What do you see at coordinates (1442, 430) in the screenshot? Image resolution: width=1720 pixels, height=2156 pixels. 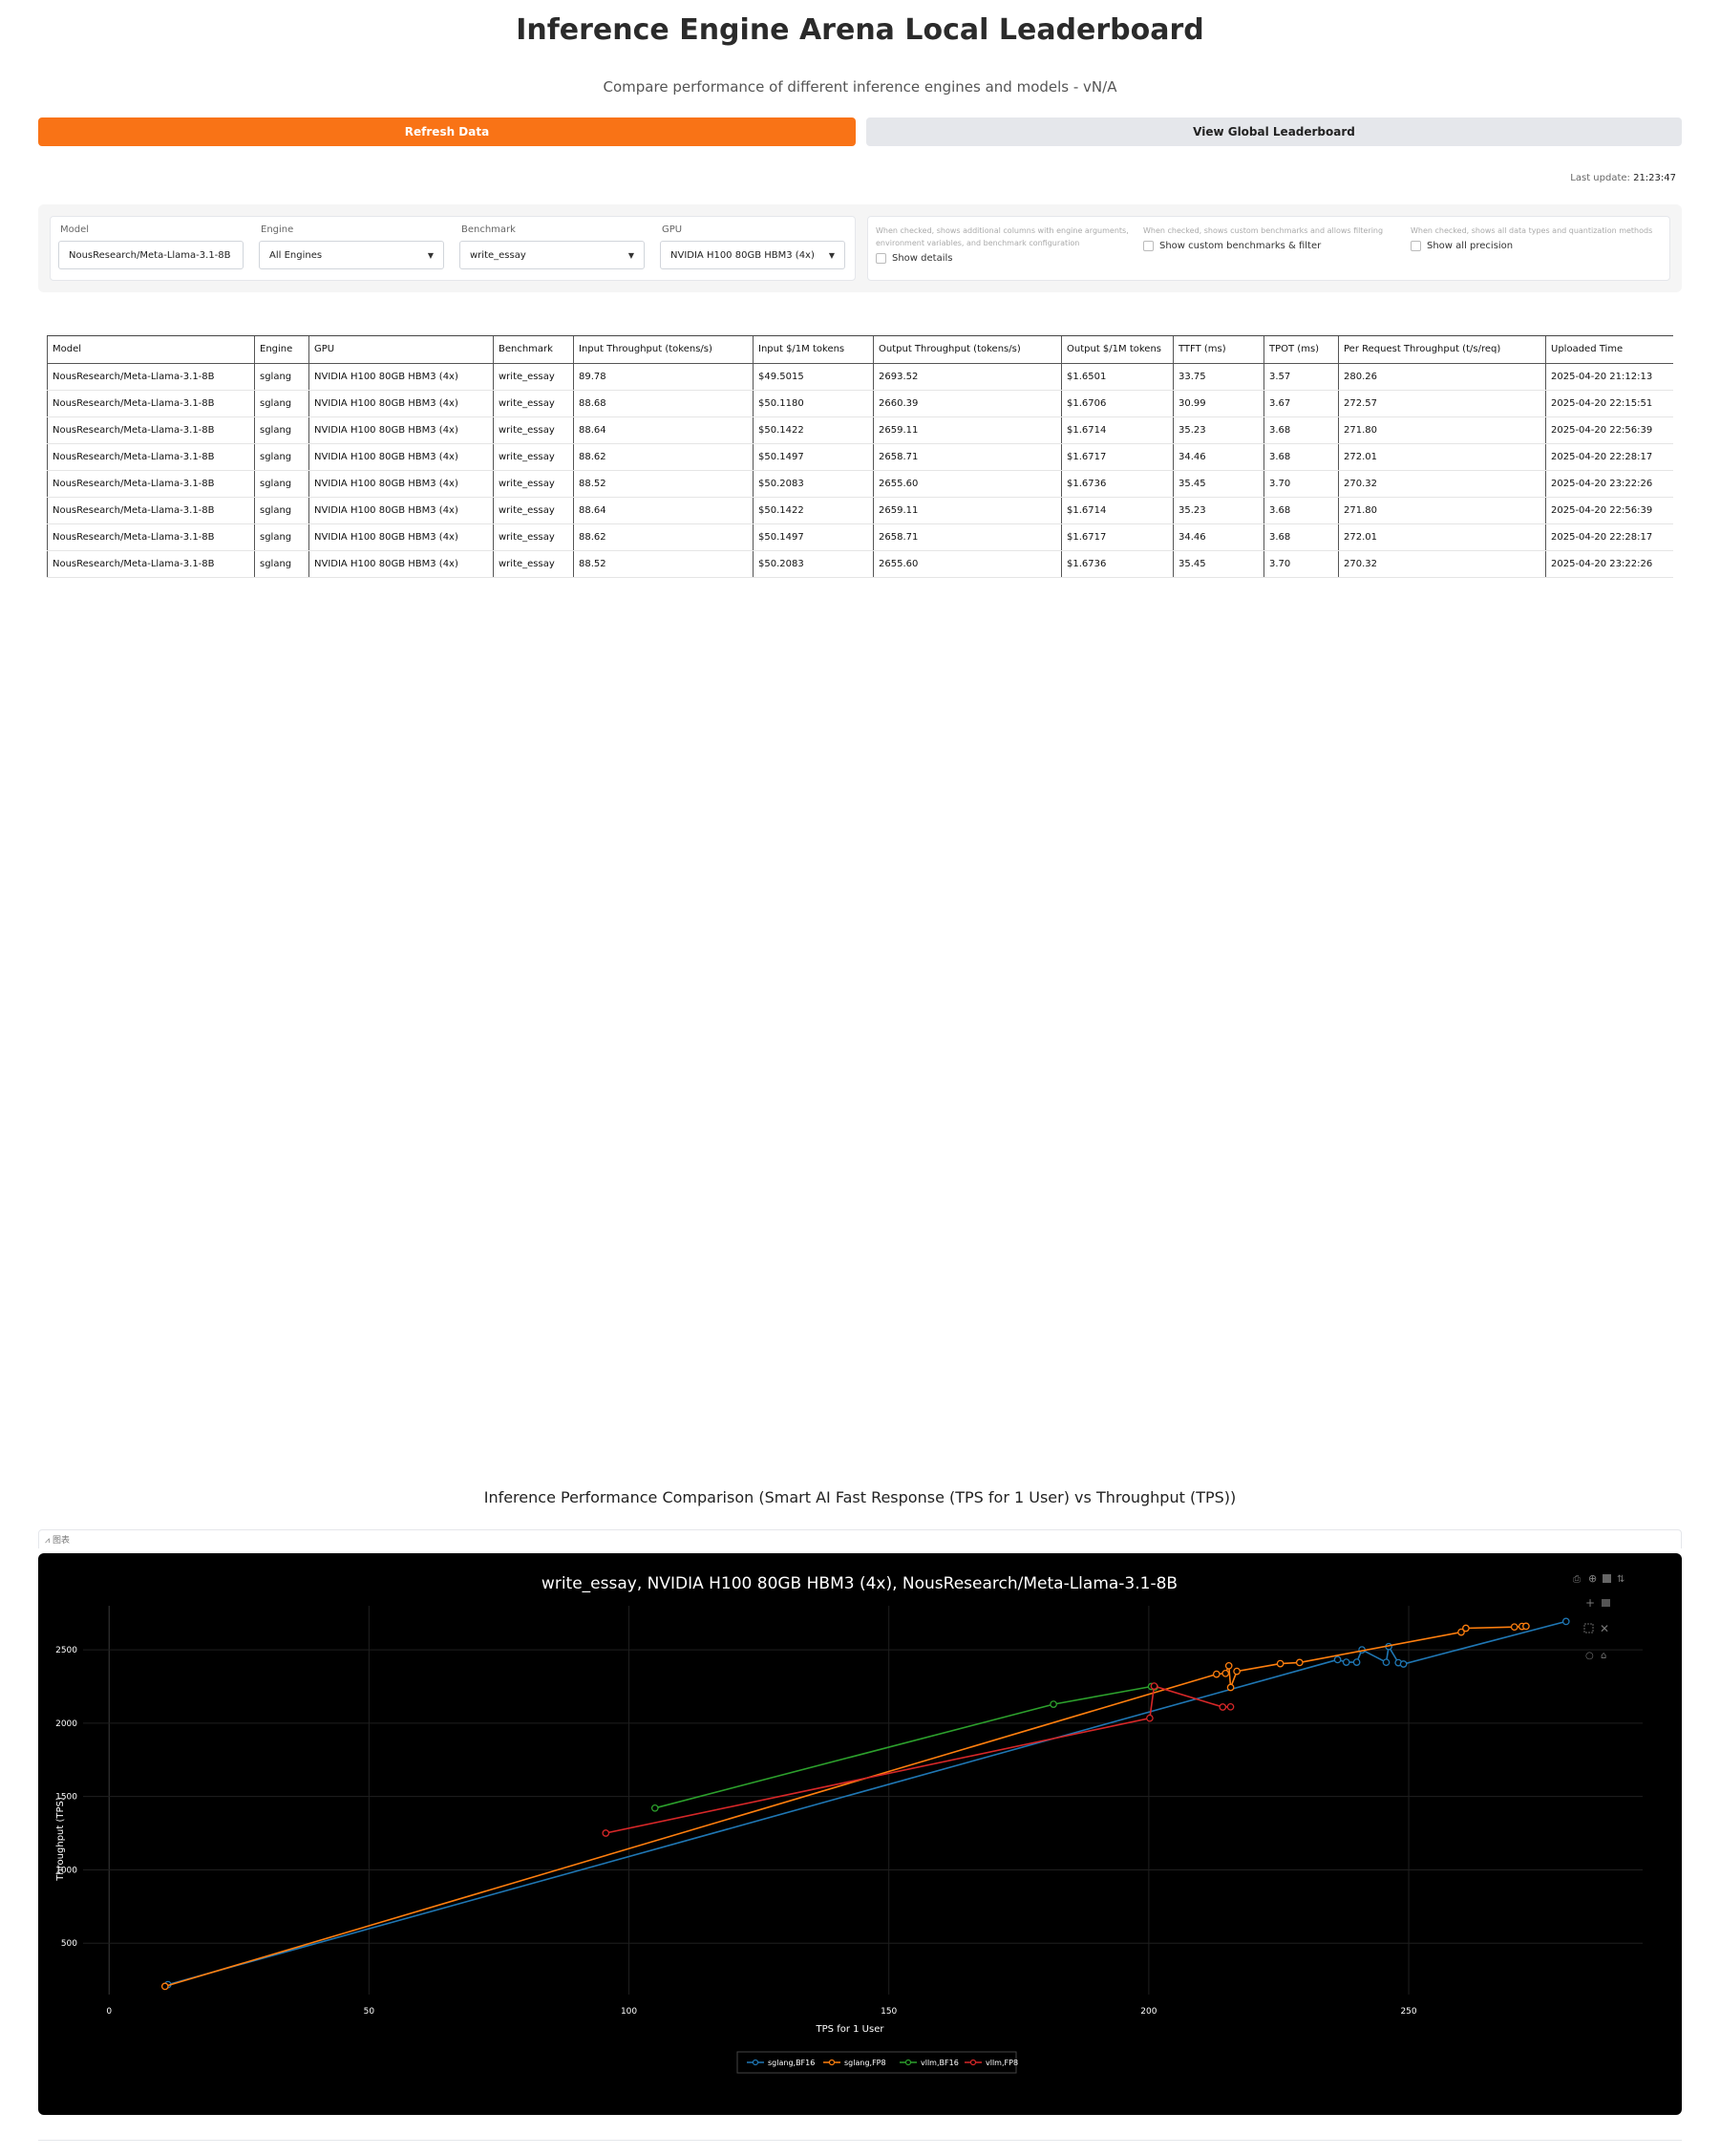 I see `table-cell: 271.80` at bounding box center [1442, 430].